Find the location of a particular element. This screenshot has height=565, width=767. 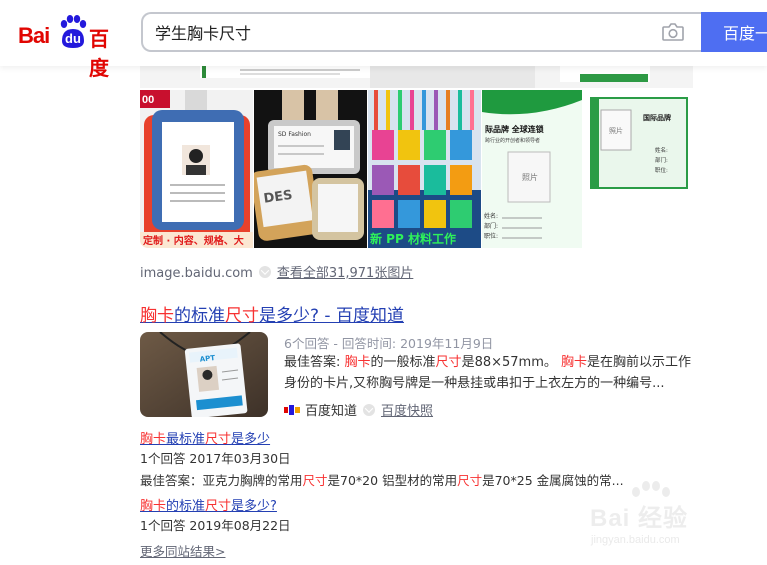

source-dropdown-icon is located at coordinates (369, 409).